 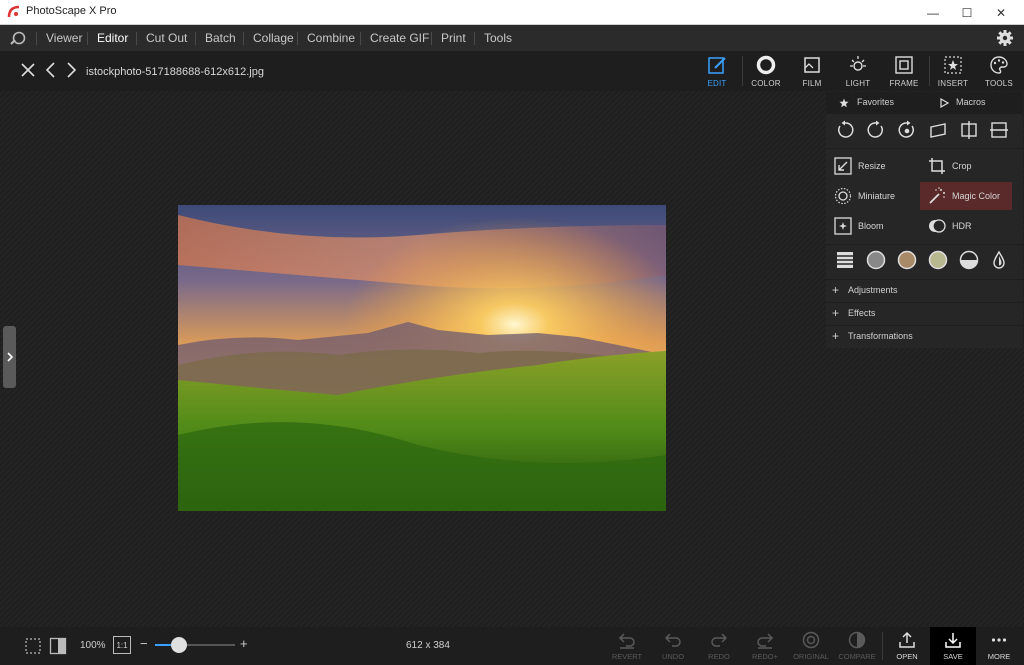 What do you see at coordinates (999, 71) in the screenshot?
I see `tab-tools: TOOLS` at bounding box center [999, 71].